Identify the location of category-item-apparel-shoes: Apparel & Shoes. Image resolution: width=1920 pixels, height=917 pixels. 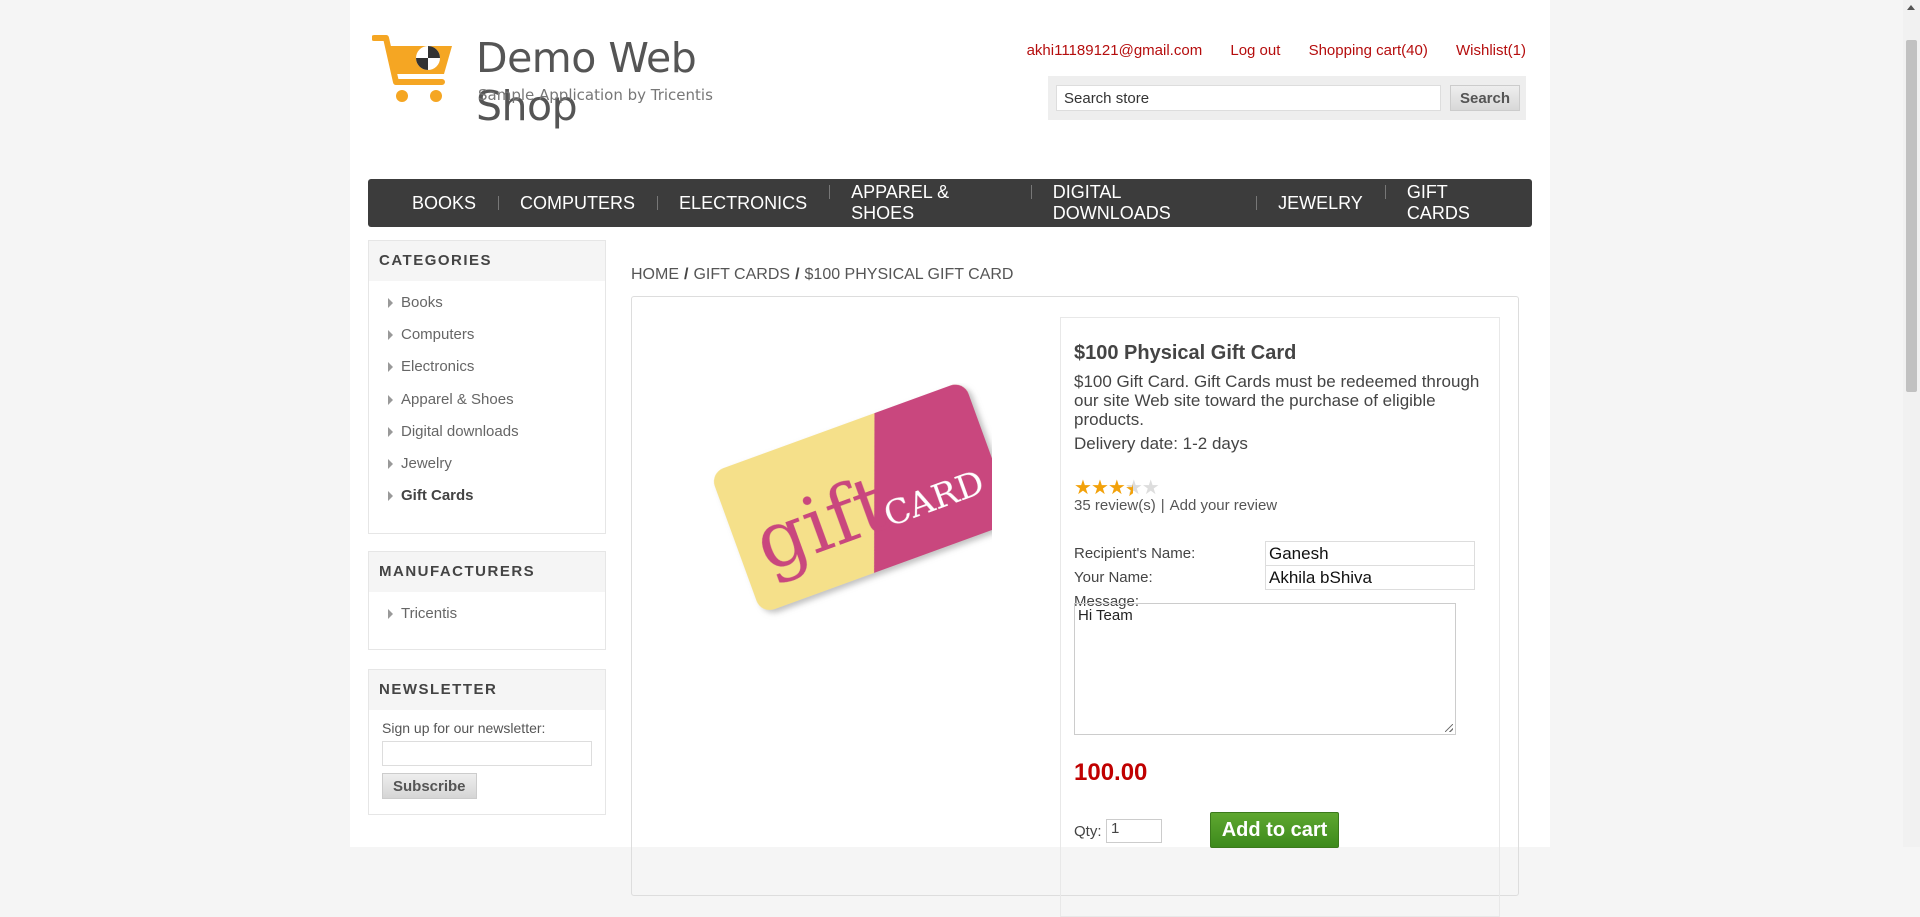
(496, 400).